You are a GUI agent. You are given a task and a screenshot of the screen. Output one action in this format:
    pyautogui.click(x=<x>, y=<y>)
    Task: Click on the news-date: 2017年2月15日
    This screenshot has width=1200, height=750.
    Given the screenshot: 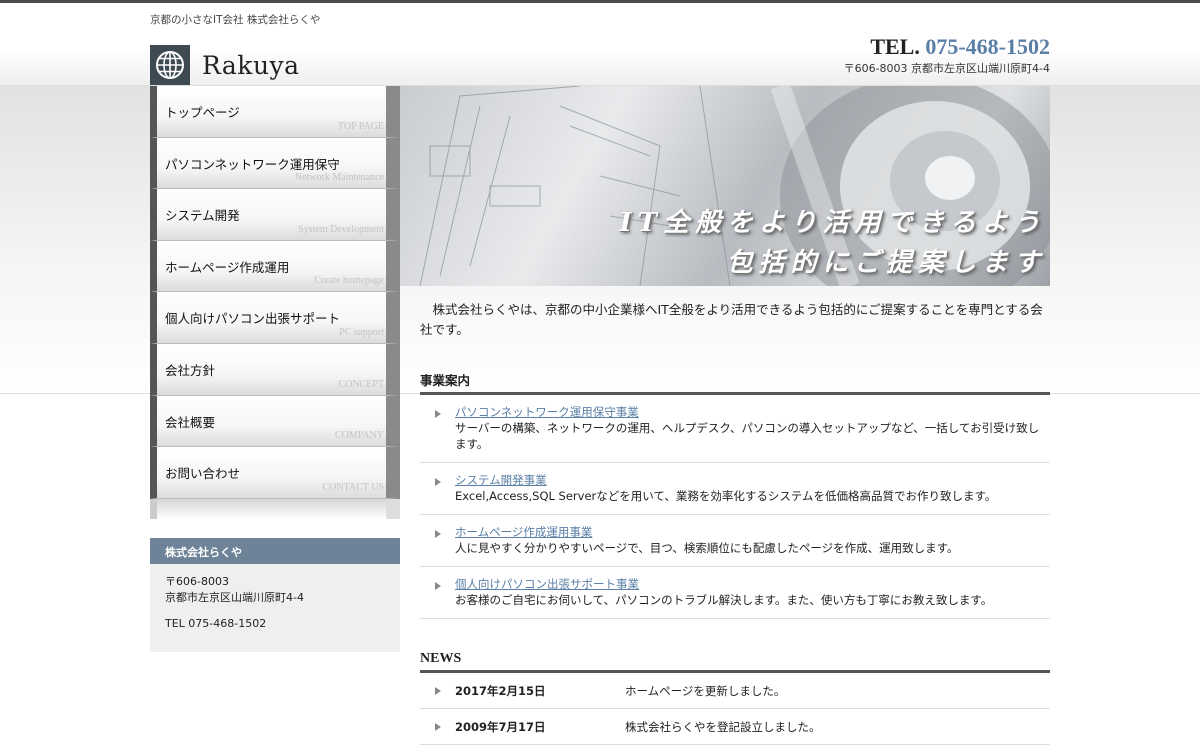 What is the action you would take?
    pyautogui.click(x=500, y=691)
    